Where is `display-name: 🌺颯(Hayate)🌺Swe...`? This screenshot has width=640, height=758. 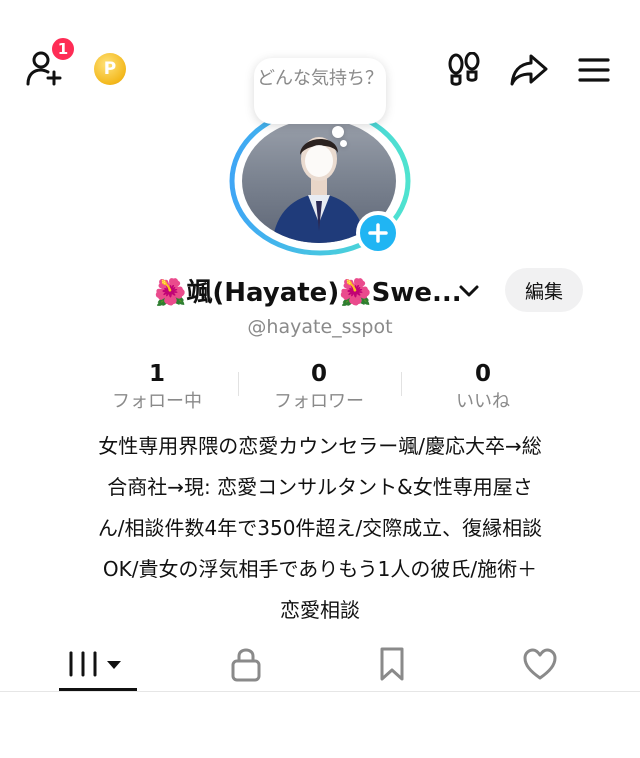 display-name: 🌺颯(Hayate)🌺Swe... is located at coordinates (308, 290).